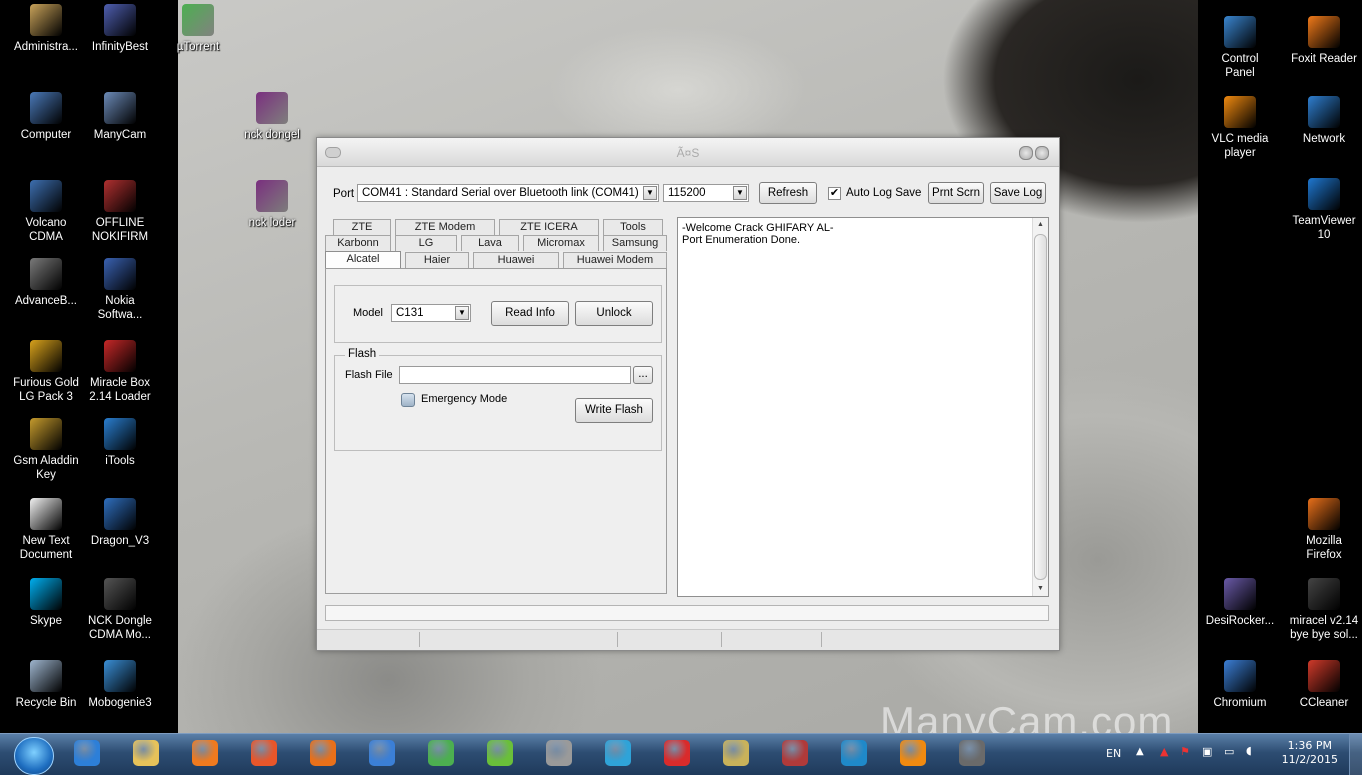  I want to click on status-divider, so click(721, 639).